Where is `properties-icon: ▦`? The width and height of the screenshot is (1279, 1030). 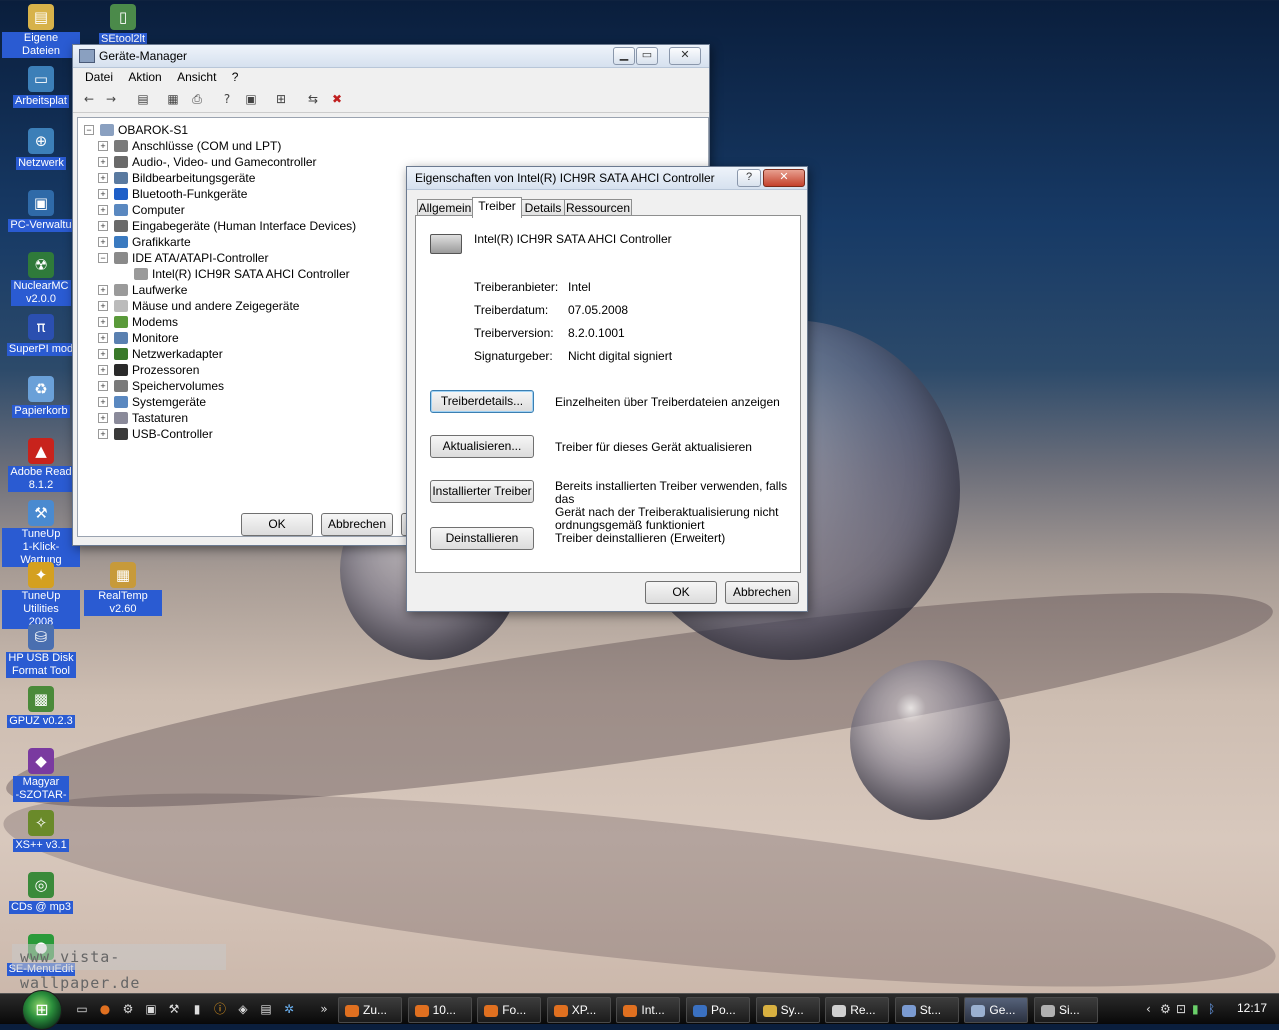
properties-icon: ▦ is located at coordinates (173, 99).